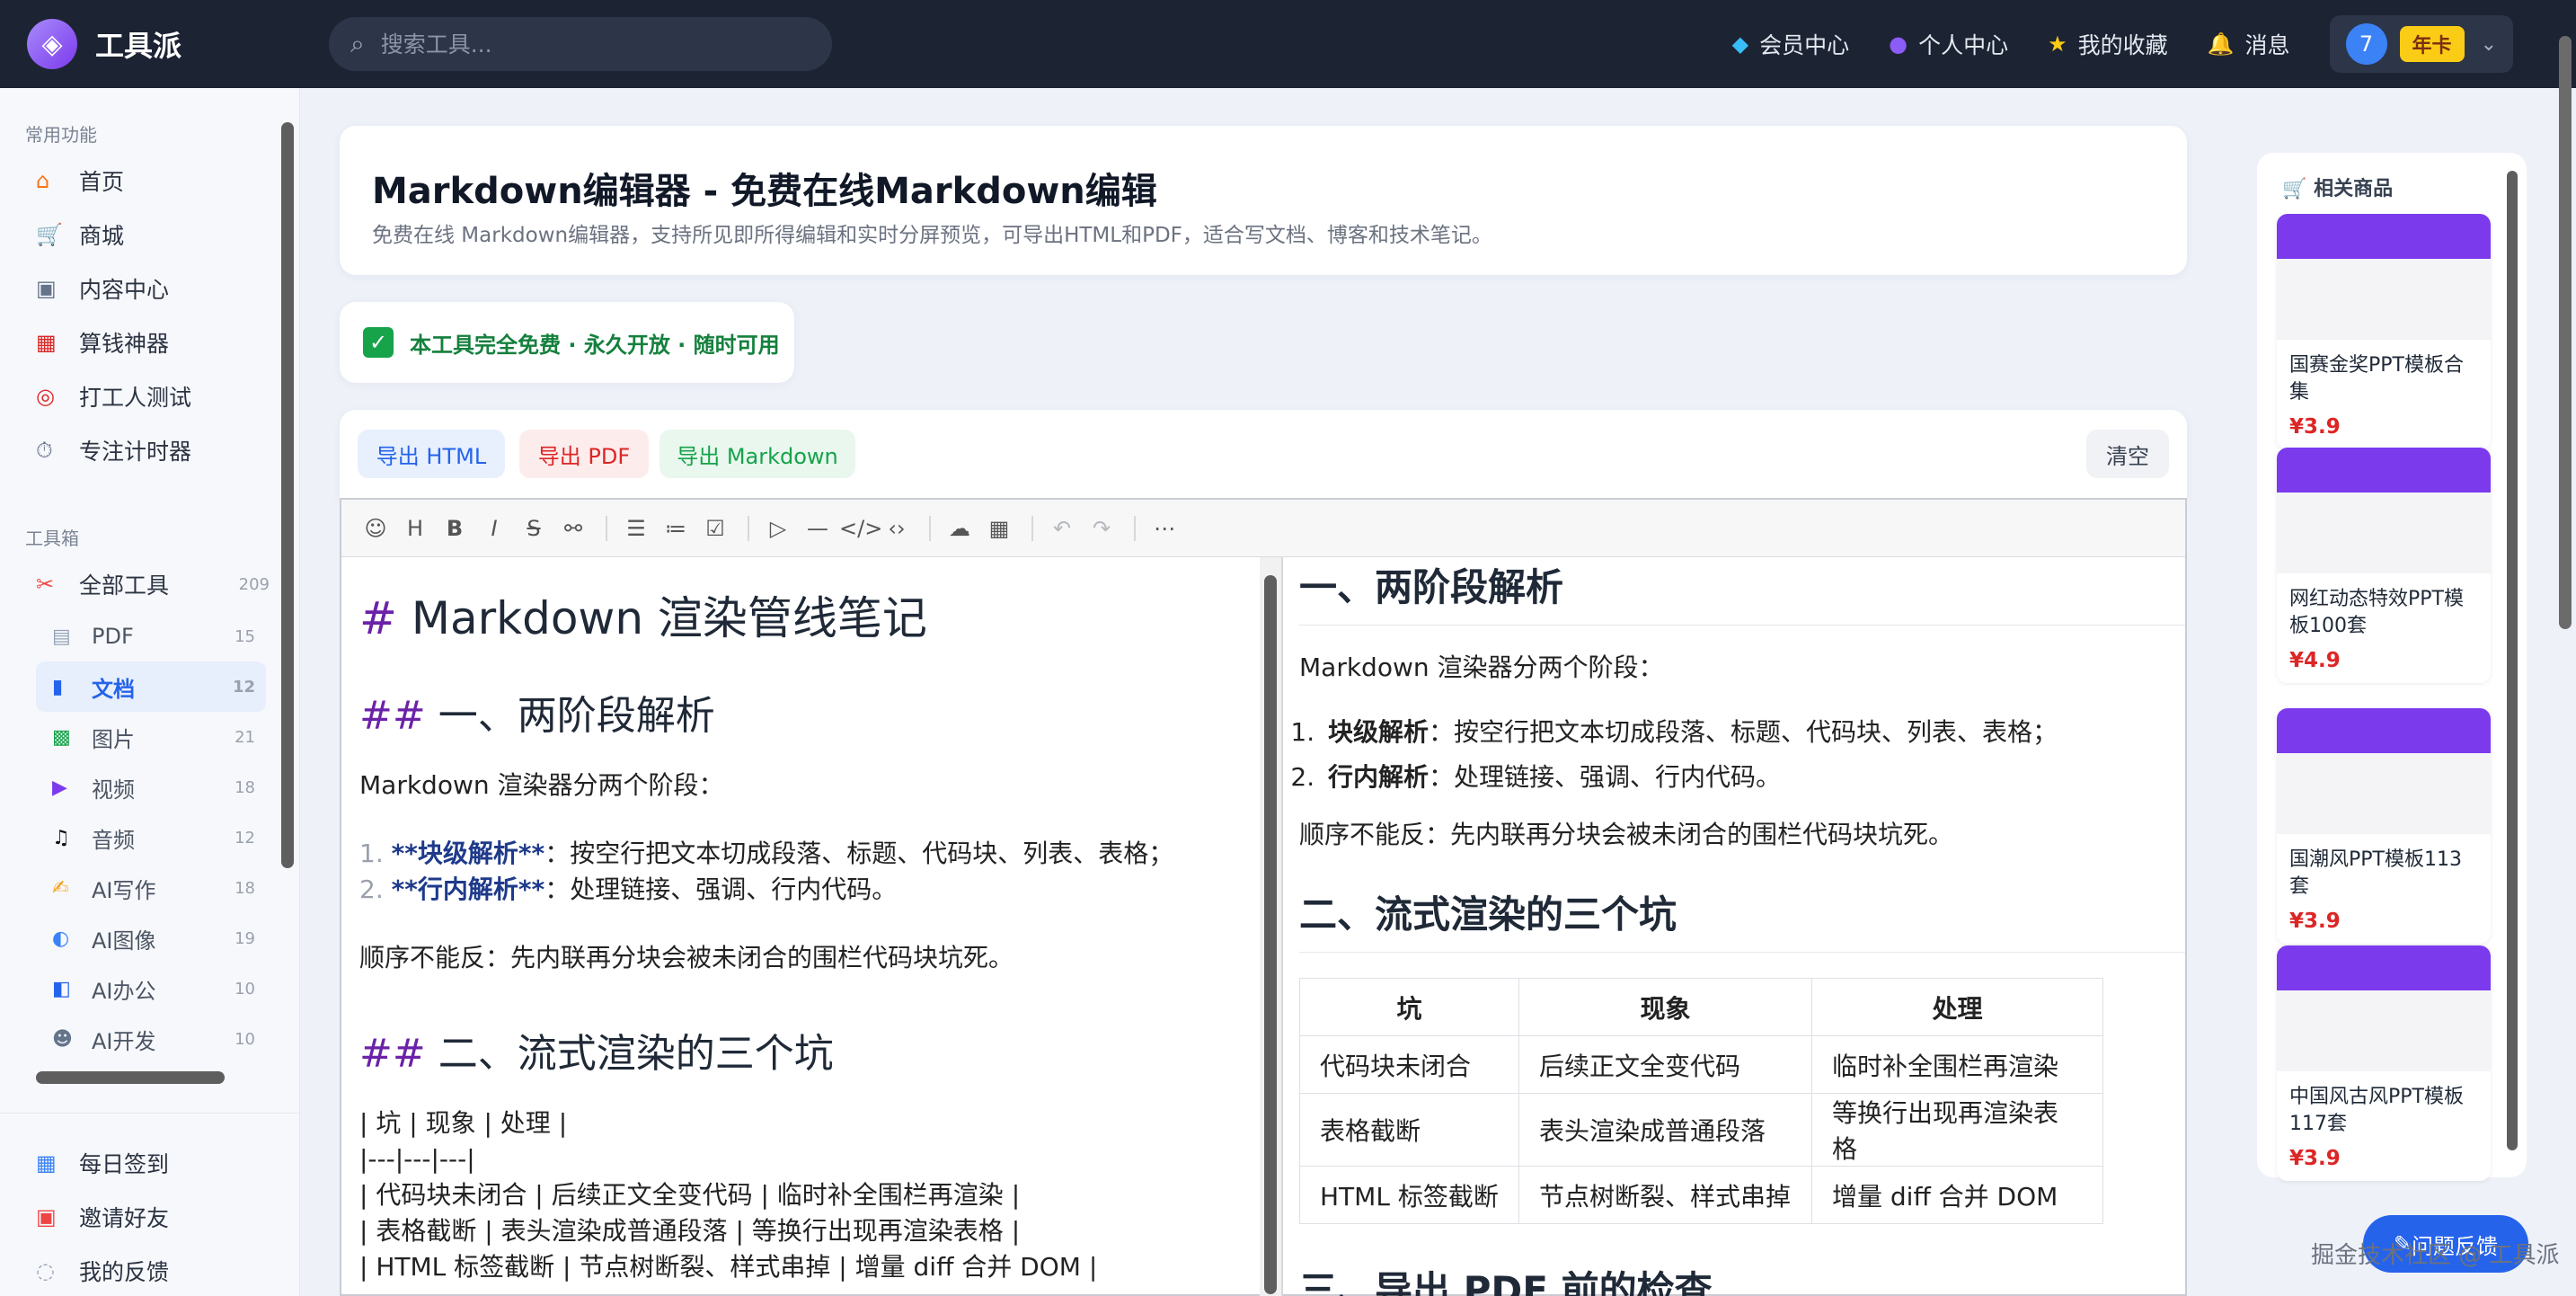 The image size is (2576, 1296). Describe the element at coordinates (130, 1077) in the screenshot. I see `sidebar-horizontal-scrollbar` at that location.